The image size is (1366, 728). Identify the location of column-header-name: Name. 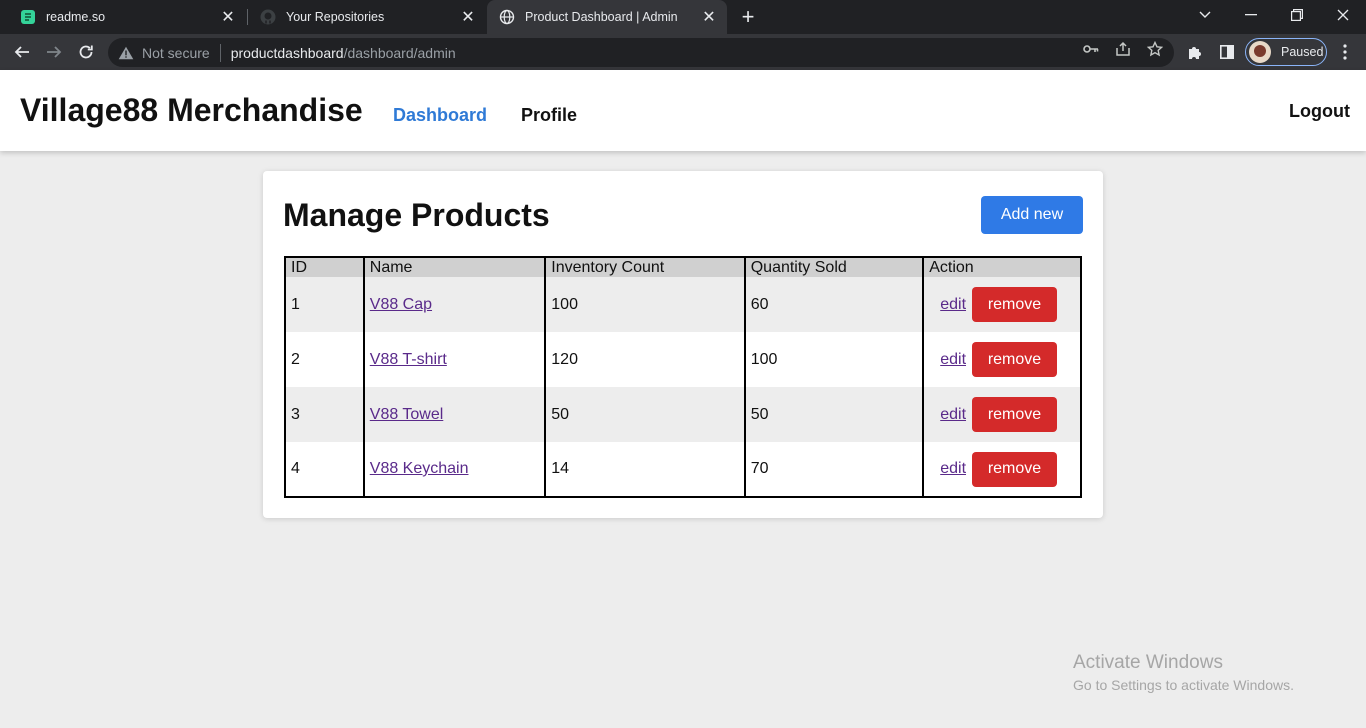
(454, 267).